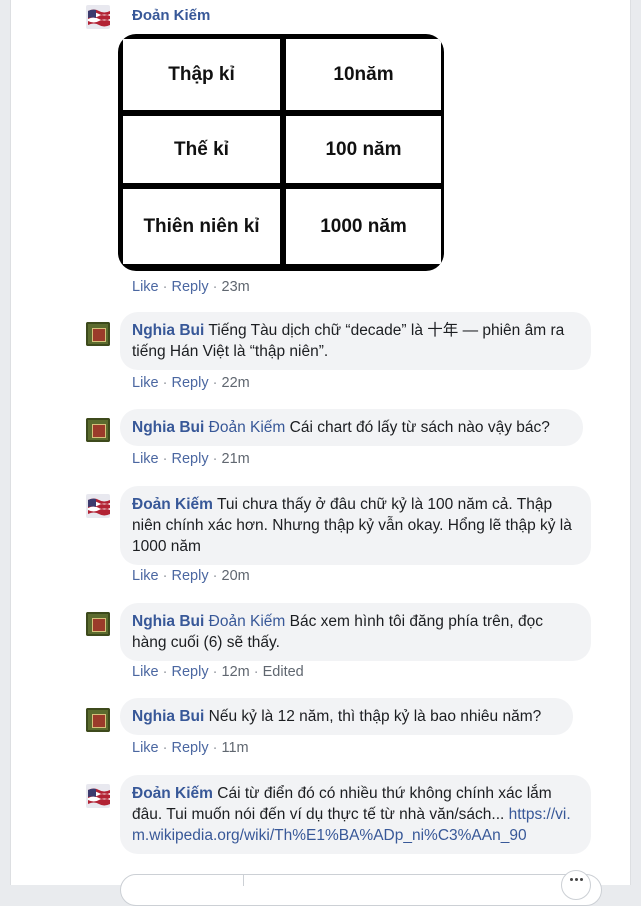  Describe the element at coordinates (201, 74) in the screenshot. I see `table-cell: Thập kỉ` at that location.